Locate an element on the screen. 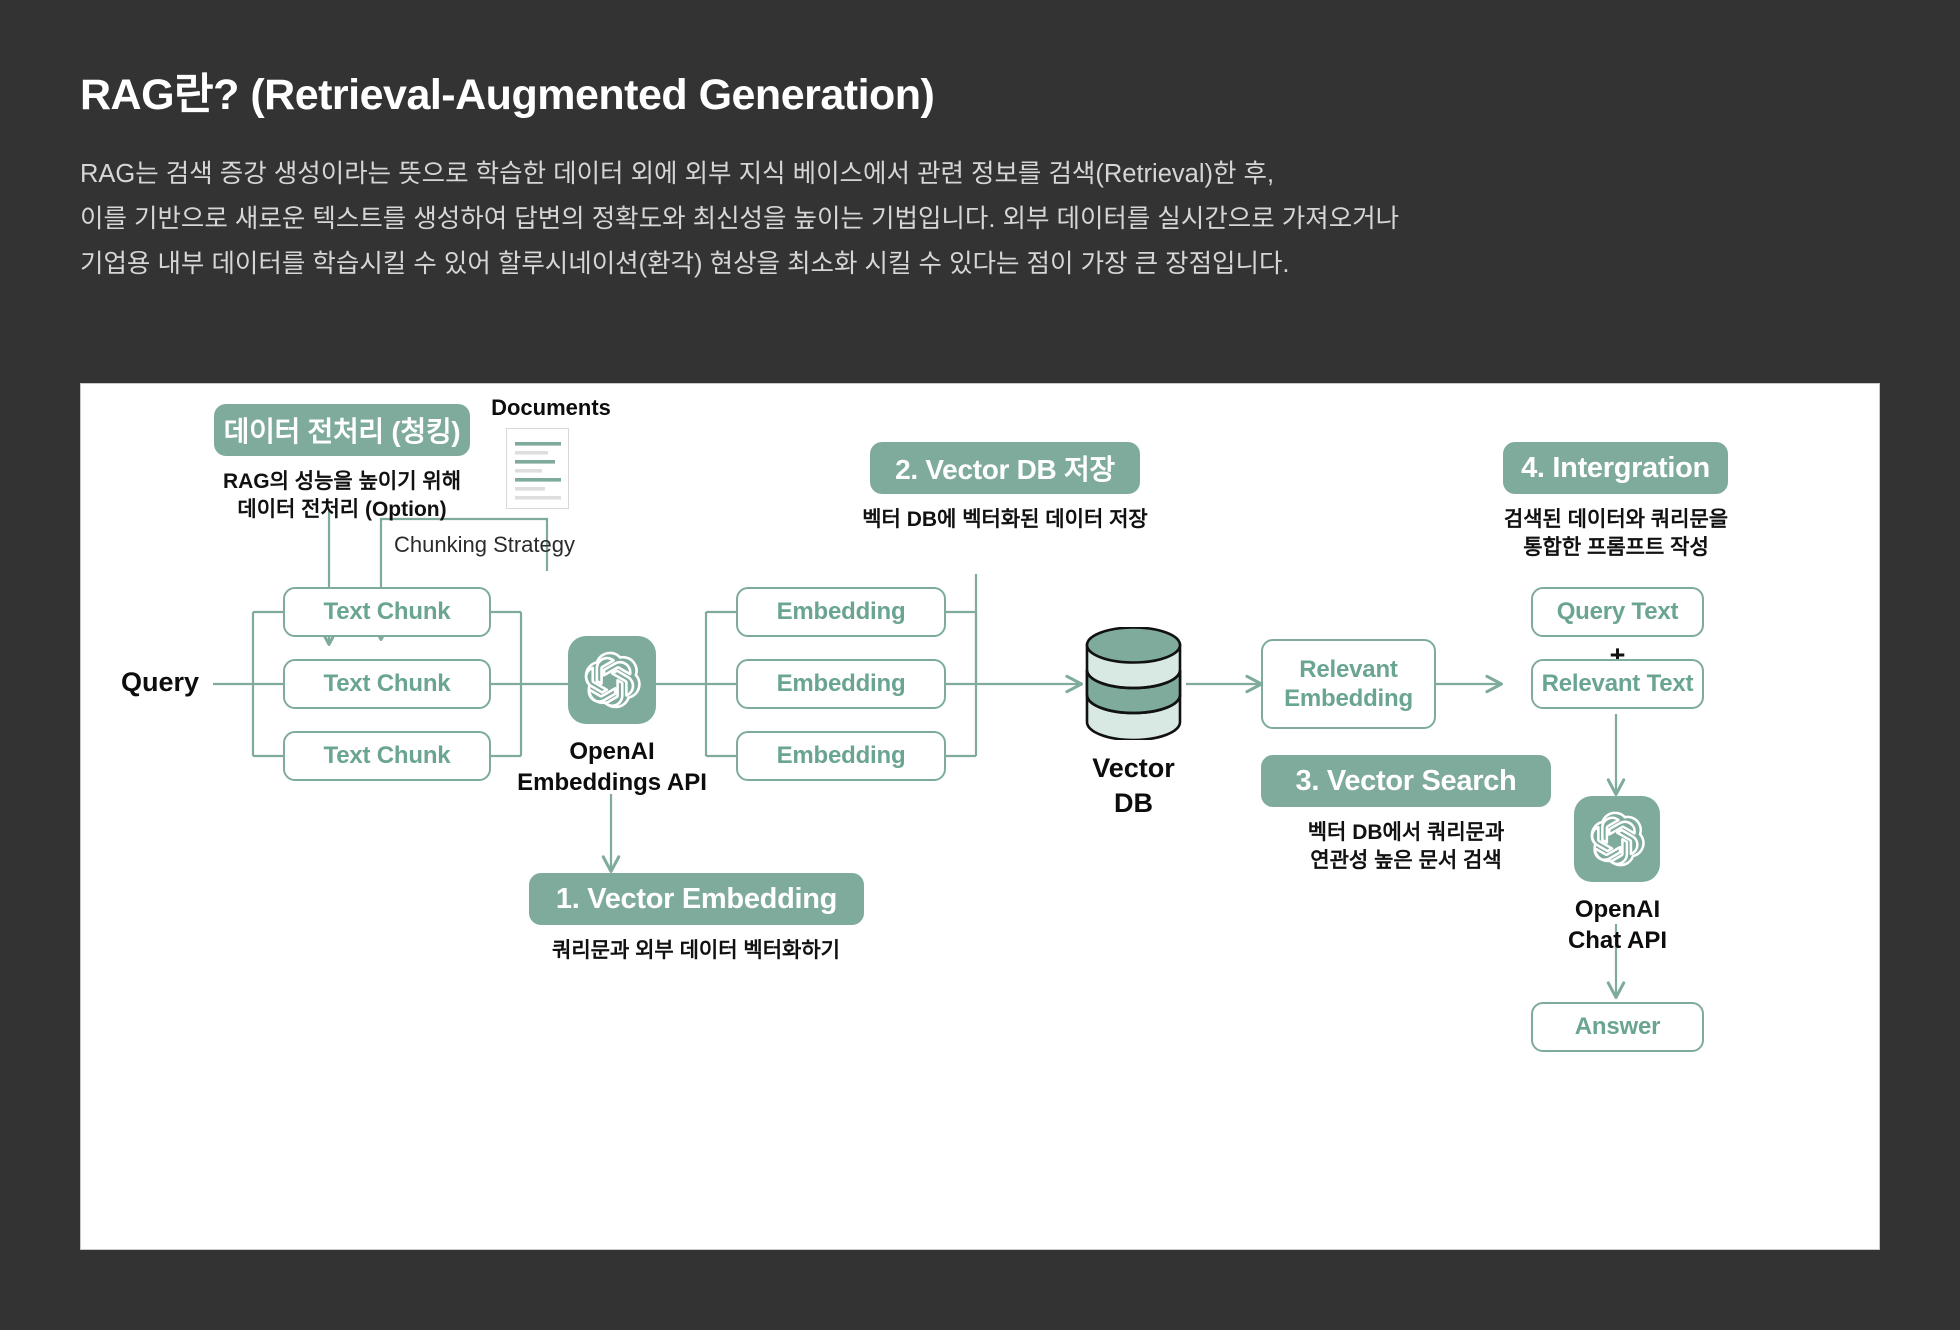  label-openai-chat-api: OpenAI Chat API is located at coordinates (1617, 925).